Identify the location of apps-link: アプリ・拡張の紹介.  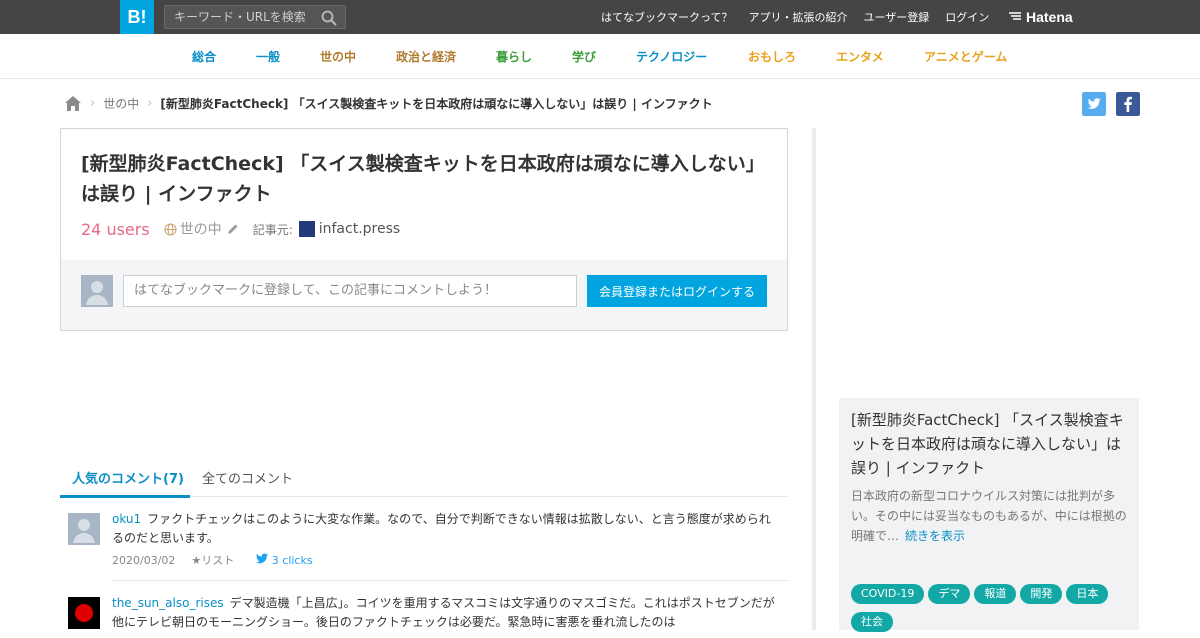
(797, 17).